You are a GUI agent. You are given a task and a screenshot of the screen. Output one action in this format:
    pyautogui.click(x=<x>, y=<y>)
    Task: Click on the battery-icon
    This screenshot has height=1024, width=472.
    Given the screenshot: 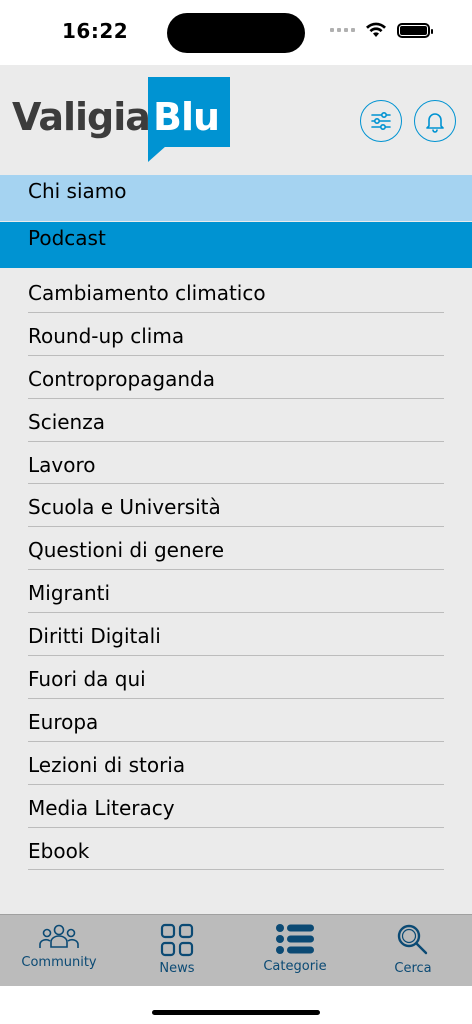 What is the action you would take?
    pyautogui.click(x=415, y=30)
    